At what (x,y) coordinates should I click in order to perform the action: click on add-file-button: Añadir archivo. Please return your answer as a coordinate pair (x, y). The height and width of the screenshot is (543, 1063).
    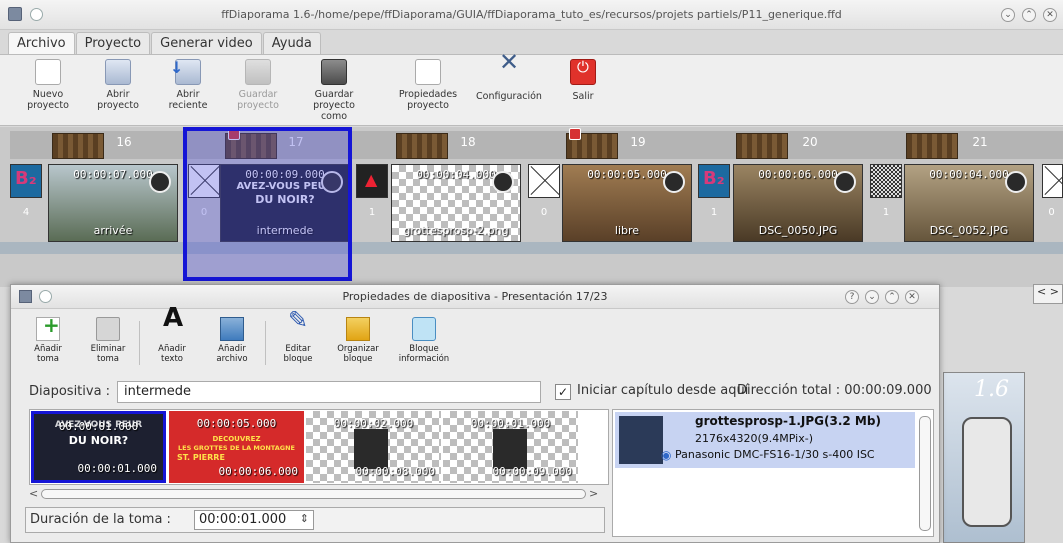
    Looking at the image, I should click on (232, 340).